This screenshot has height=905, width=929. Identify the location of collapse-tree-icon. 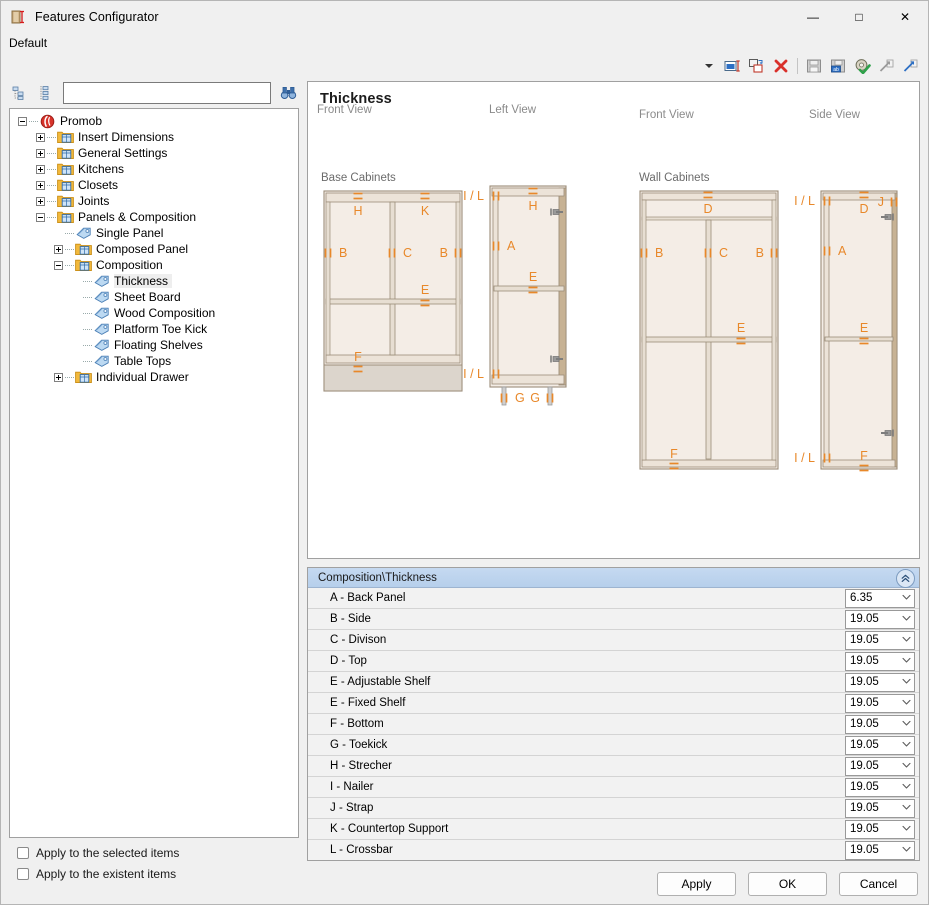
(20, 93).